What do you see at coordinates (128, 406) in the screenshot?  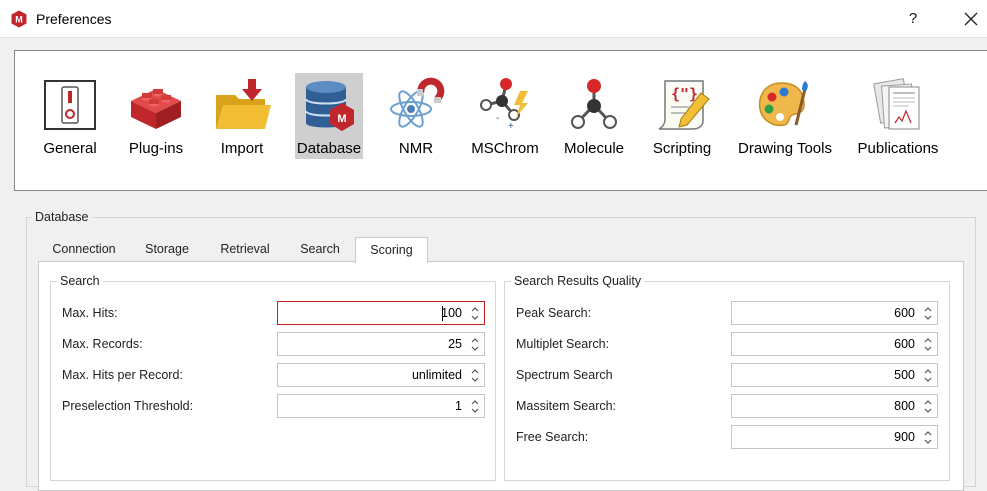 I see `preselection-threshold-label: Preselection Threshold:` at bounding box center [128, 406].